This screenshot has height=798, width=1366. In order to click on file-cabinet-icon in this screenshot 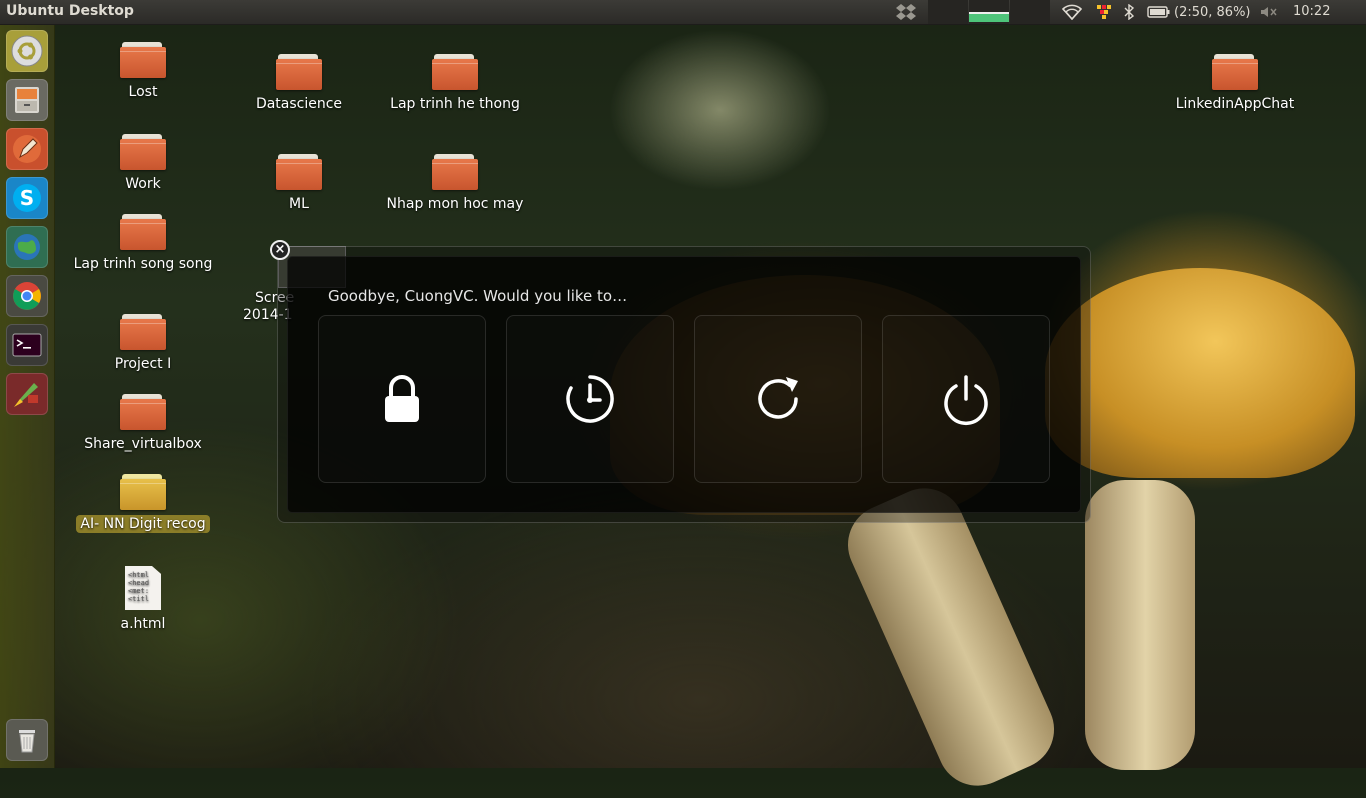, I will do `click(27, 100)`.